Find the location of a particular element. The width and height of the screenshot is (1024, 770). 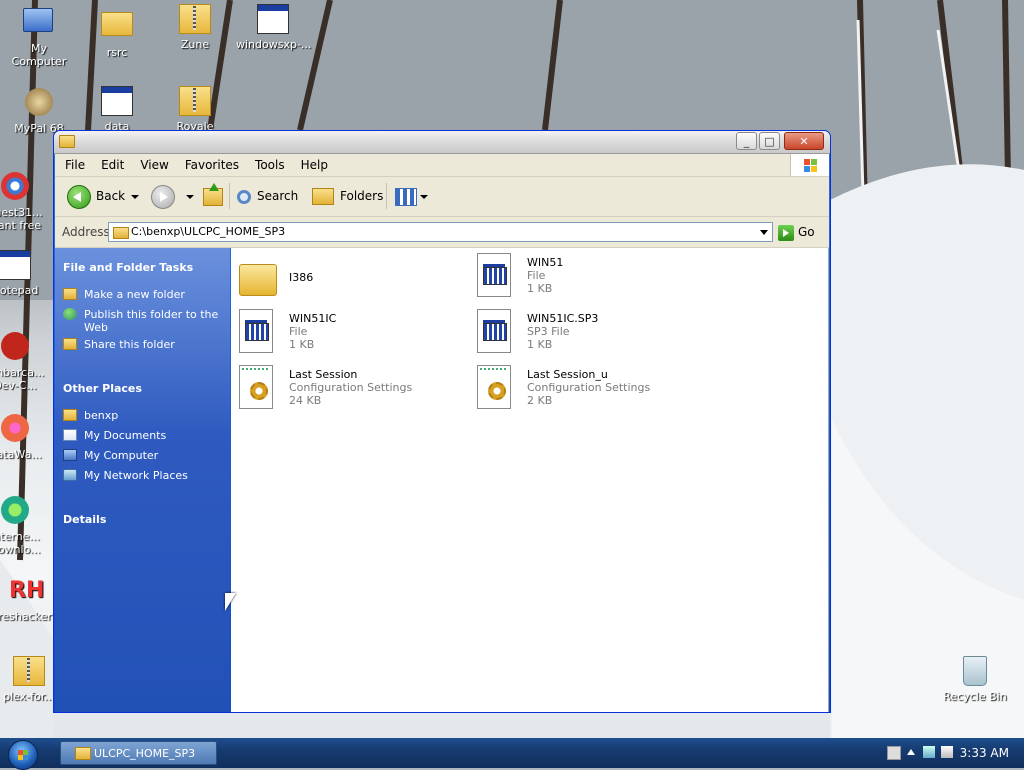

up-folder-button is located at coordinates (213, 195).